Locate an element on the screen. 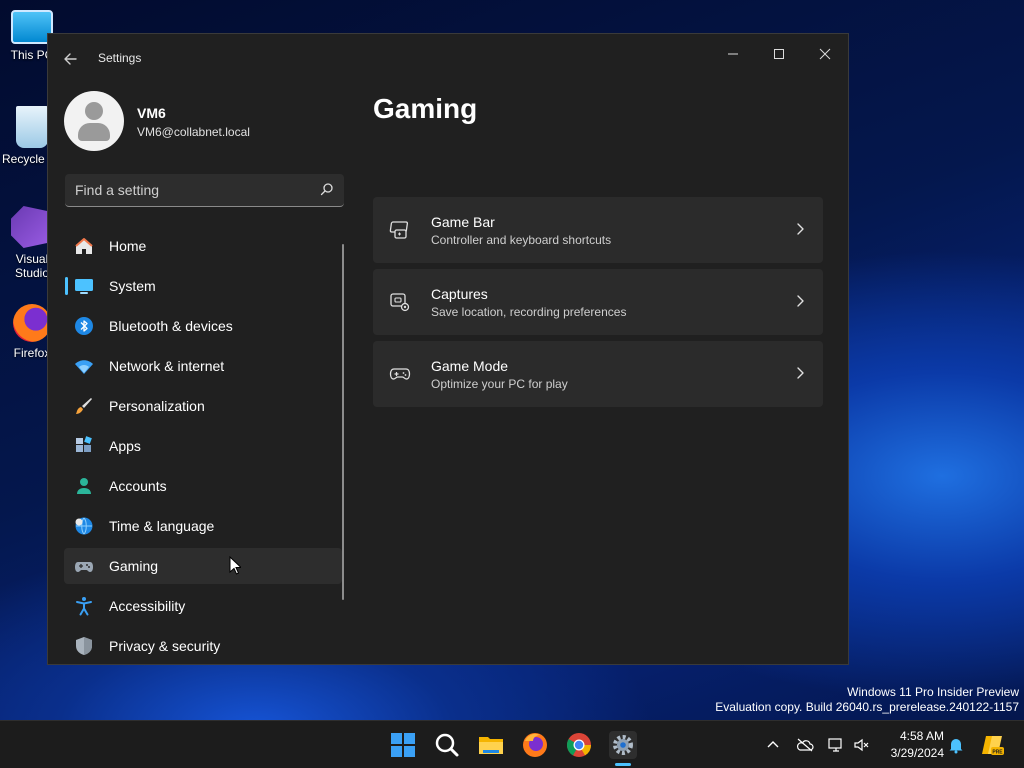 The height and width of the screenshot is (768, 1024). accessibility-icon is located at coordinates (84, 606).